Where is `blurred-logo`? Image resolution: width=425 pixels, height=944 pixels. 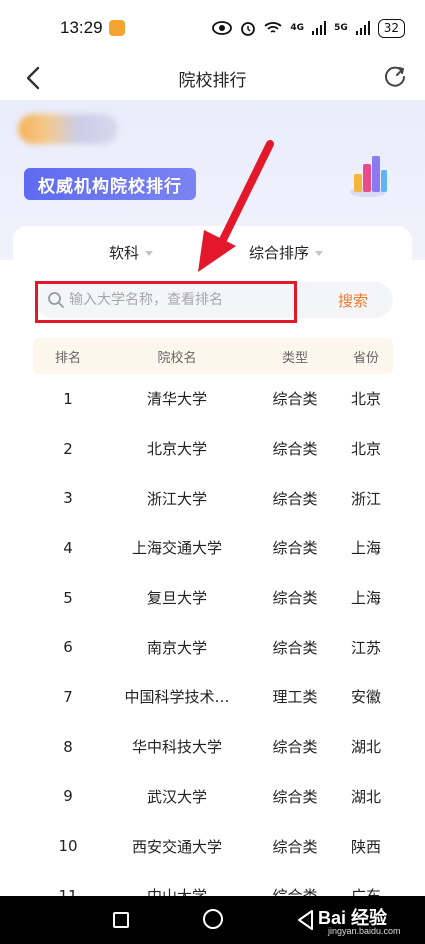 blurred-logo is located at coordinates (68, 129).